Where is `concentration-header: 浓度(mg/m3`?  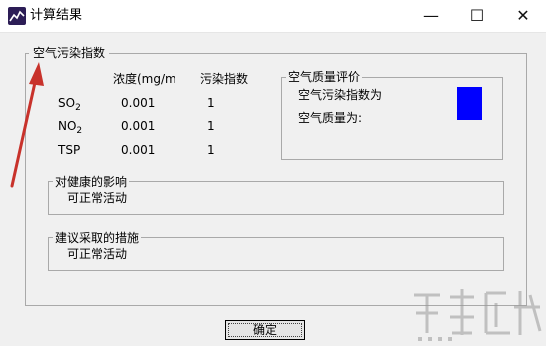
concentration-header: 浓度(mg/m3 is located at coordinates (144, 79).